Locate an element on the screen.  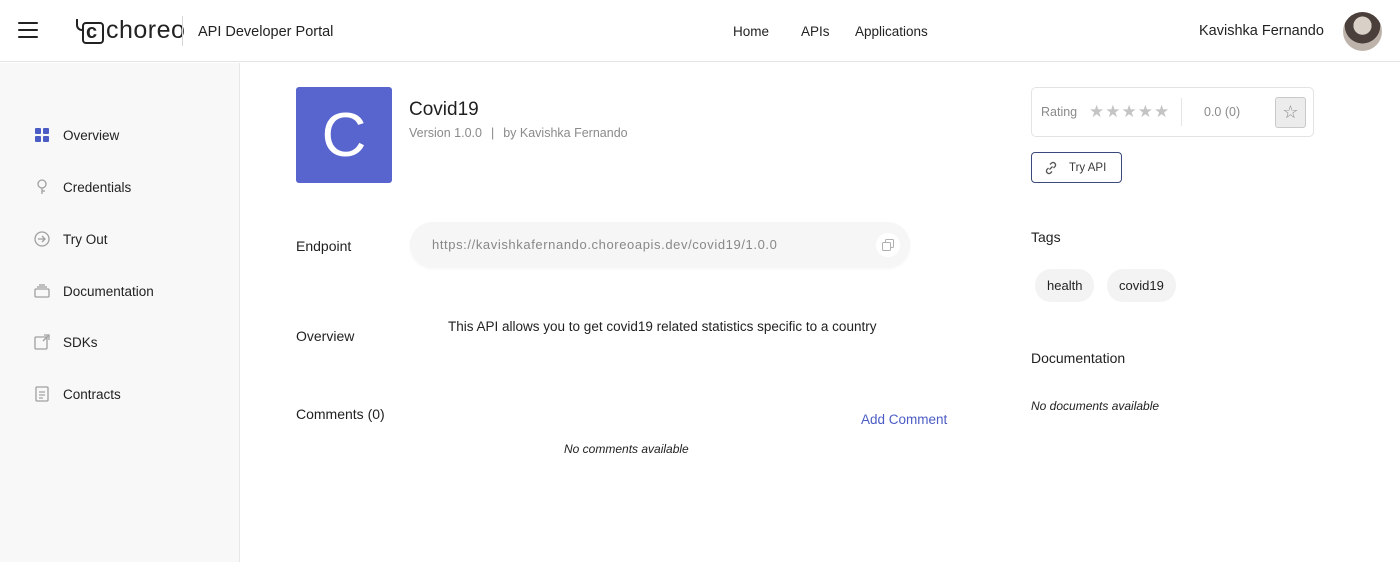
api-thumbnail: C is located at coordinates (344, 135).